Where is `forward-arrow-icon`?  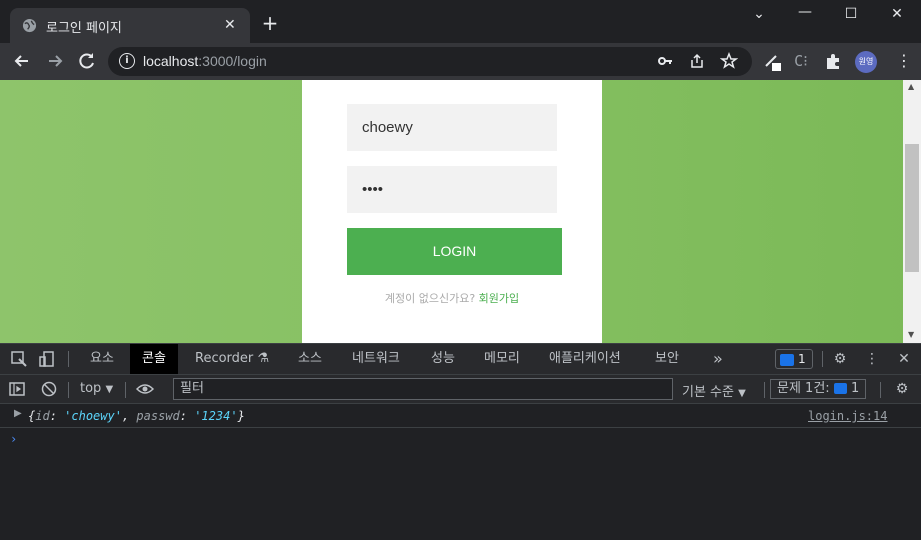
forward-arrow-icon is located at coordinates (55, 61).